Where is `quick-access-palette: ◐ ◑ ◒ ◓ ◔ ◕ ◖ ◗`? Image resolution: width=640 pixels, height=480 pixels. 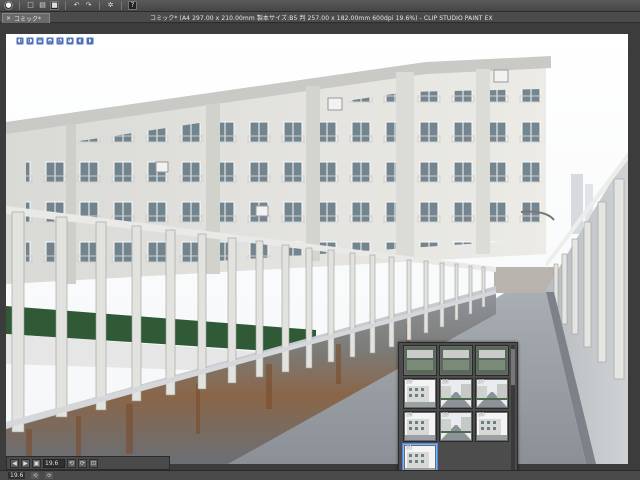
quick-access-palette: ◐ ◑ ◒ ◓ ◔ ◕ ◖ ◗ is located at coordinates (55, 41).